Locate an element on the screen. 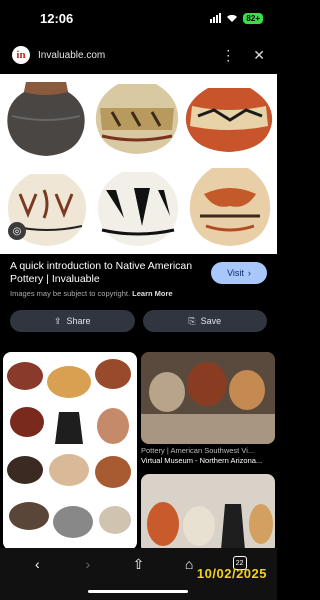 The width and height of the screenshot is (320, 600). datestamp: 10/02/2025 is located at coordinates (231, 573).